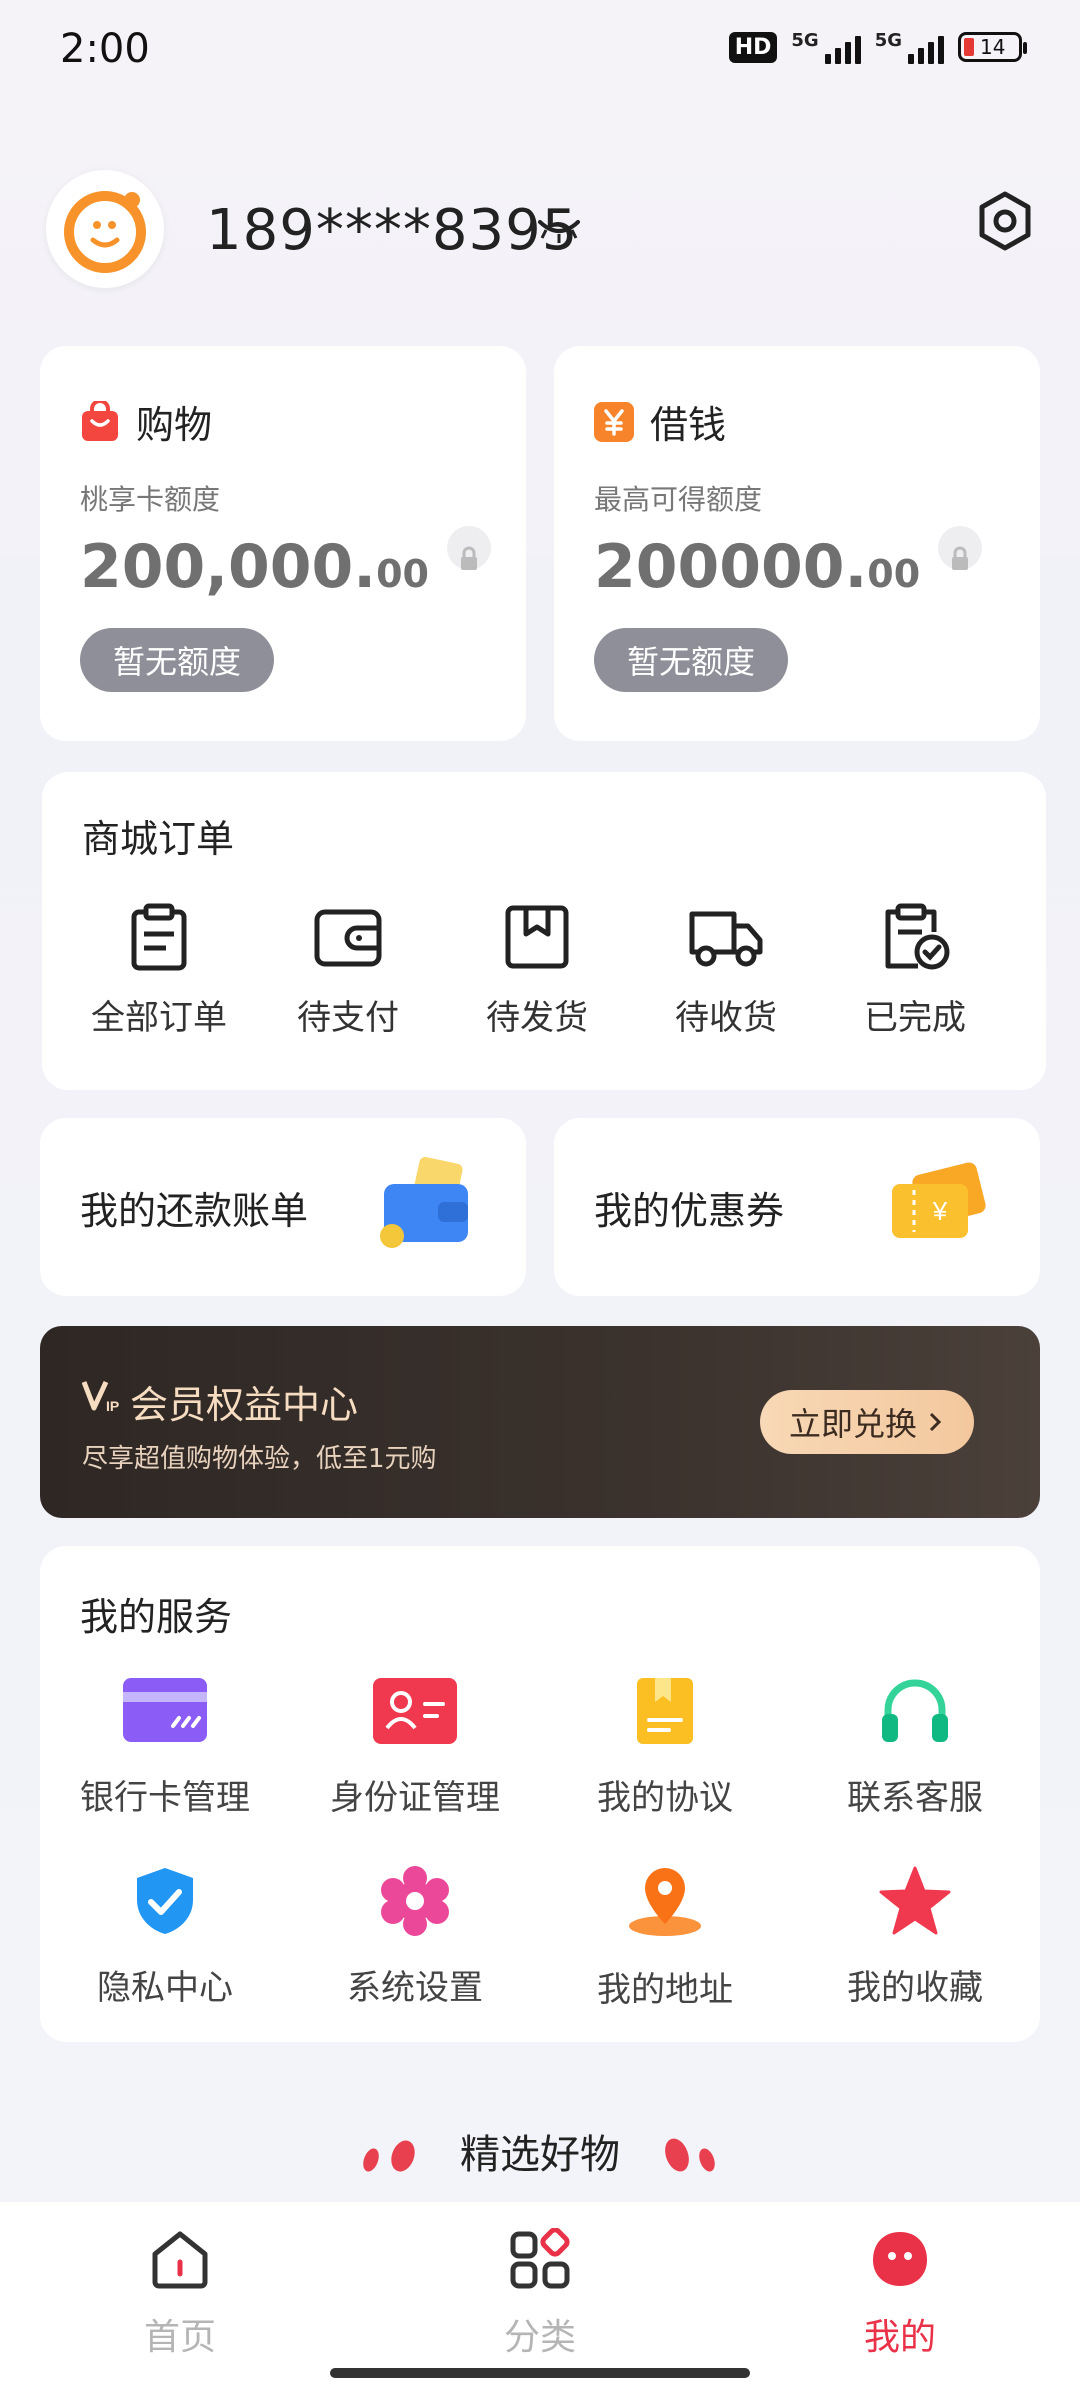 Image resolution: width=1080 pixels, height=2400 pixels. Describe the element at coordinates (559, 230) in the screenshot. I see `eye-closed-icon` at that location.